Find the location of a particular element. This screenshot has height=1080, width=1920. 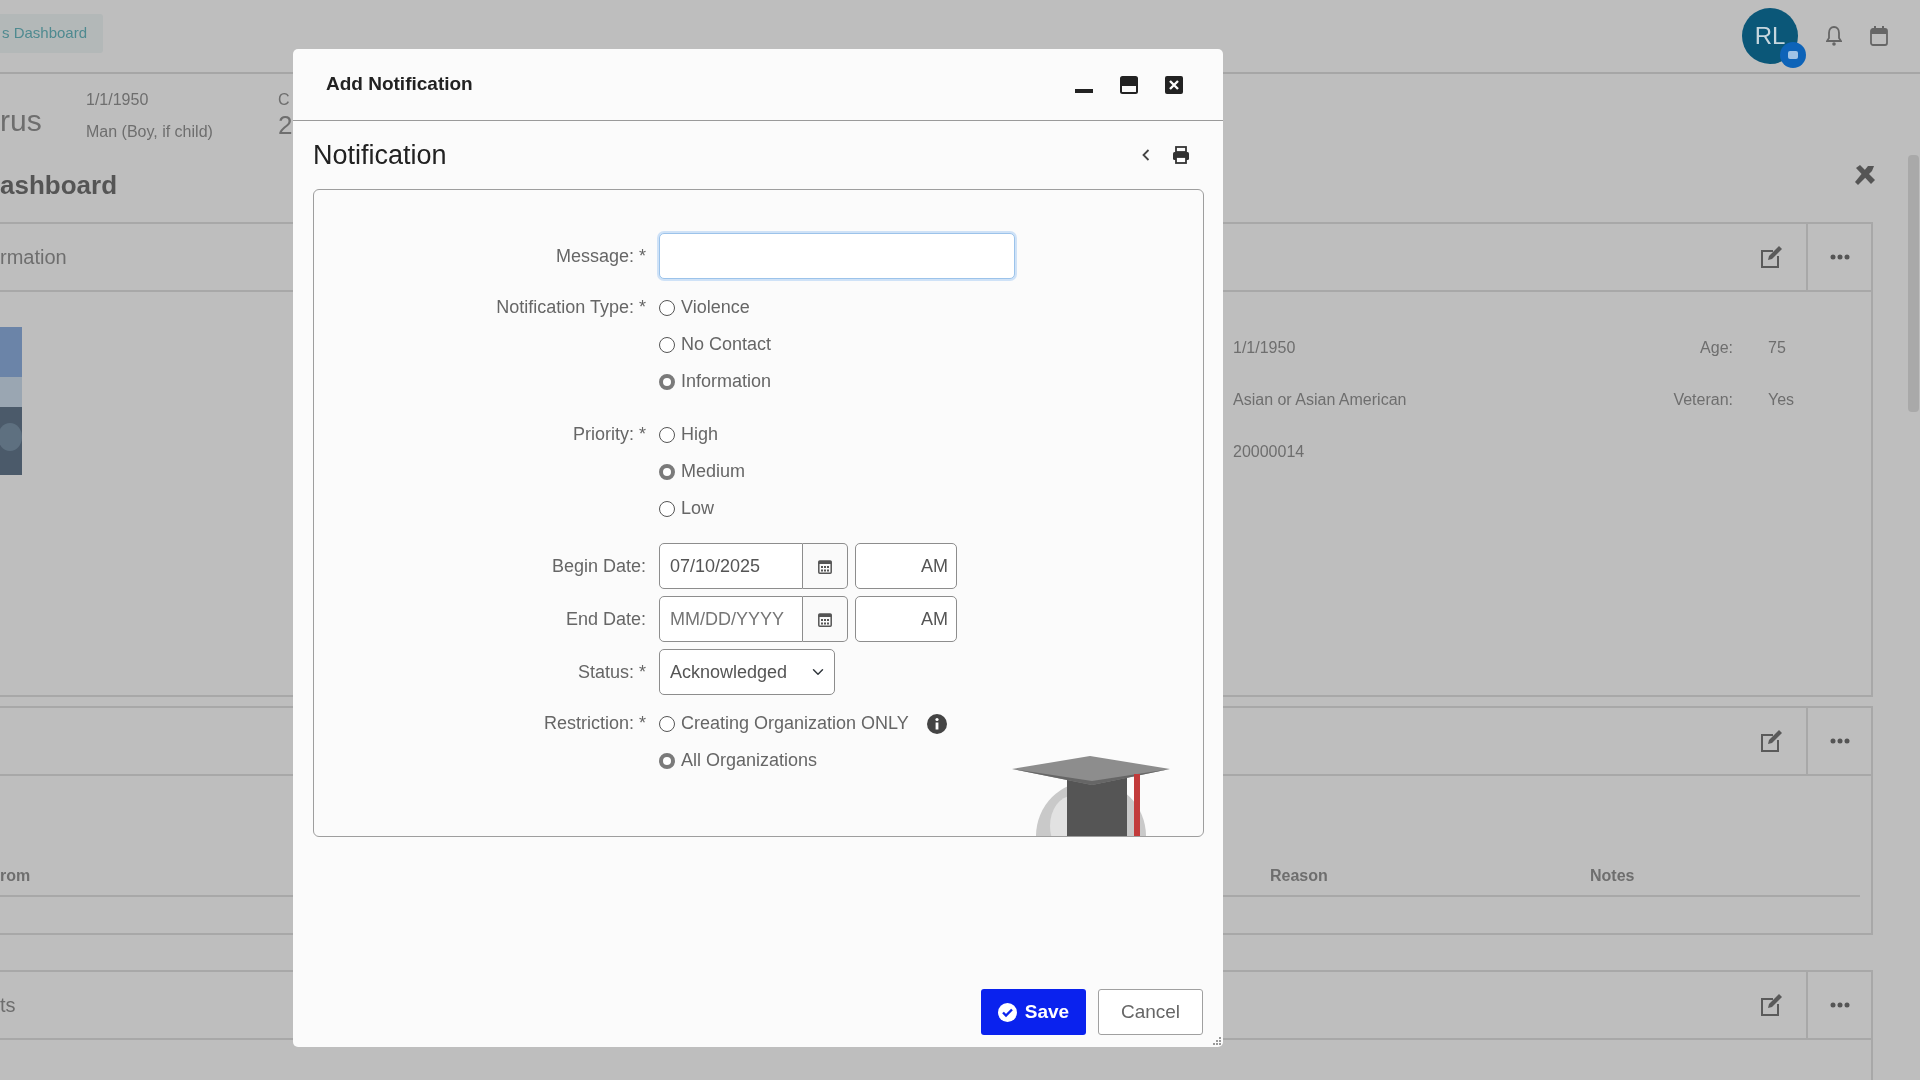

dashboard-title: ashboard is located at coordinates (59, 185).